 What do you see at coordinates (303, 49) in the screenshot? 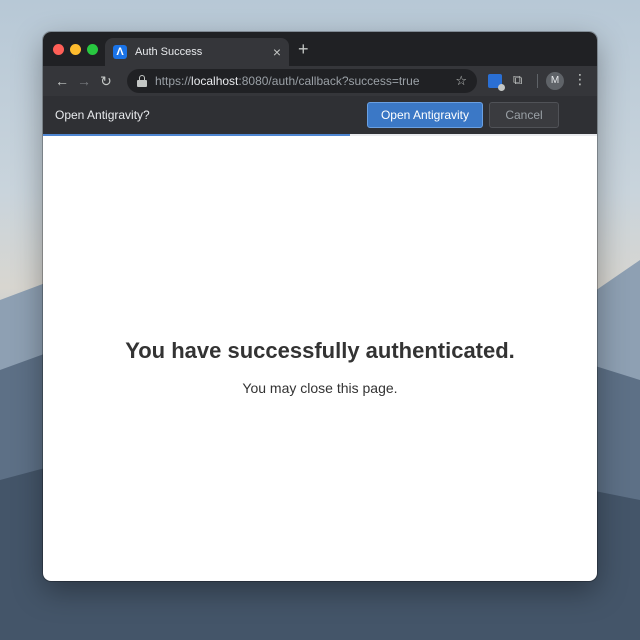
I see `new-tab-button: +` at bounding box center [303, 49].